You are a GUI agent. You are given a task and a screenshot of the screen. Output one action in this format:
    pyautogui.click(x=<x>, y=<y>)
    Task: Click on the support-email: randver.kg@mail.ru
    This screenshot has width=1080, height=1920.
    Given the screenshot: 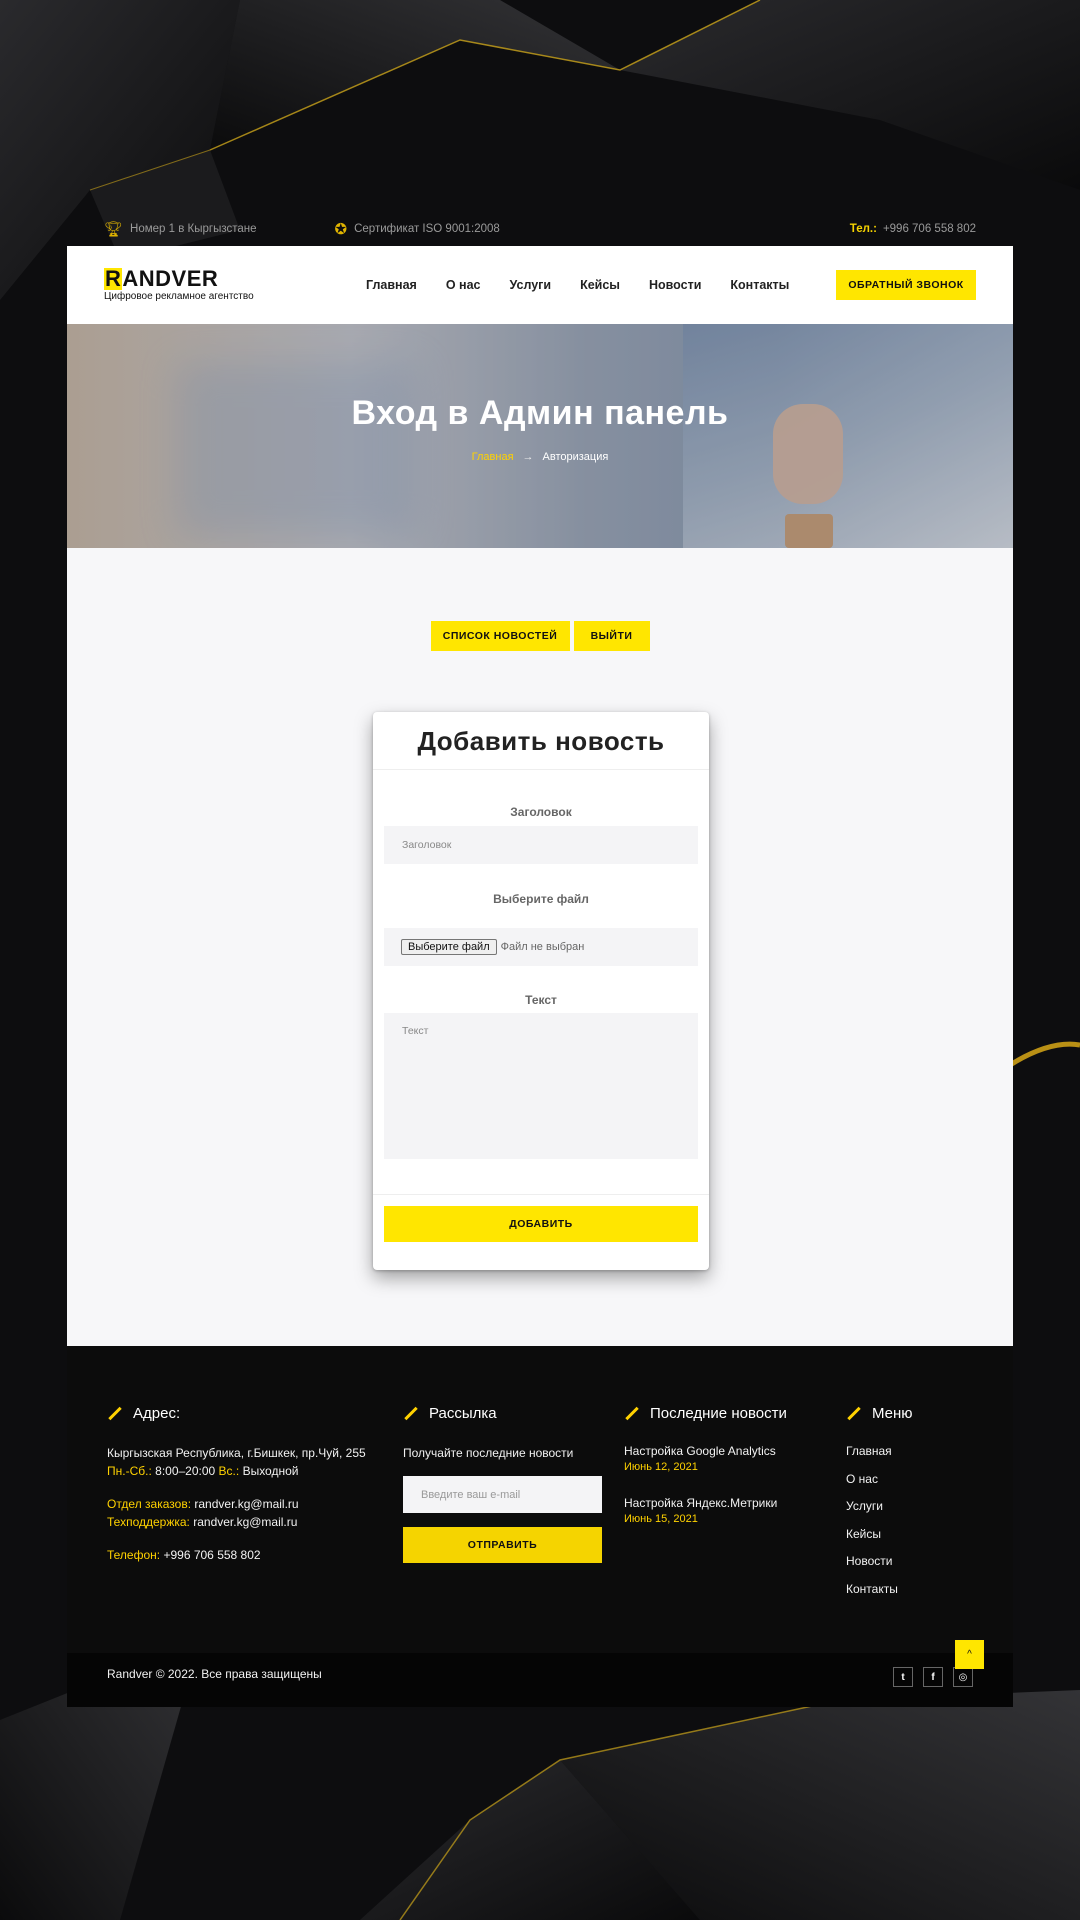 What is the action you would take?
    pyautogui.click(x=245, y=1522)
    